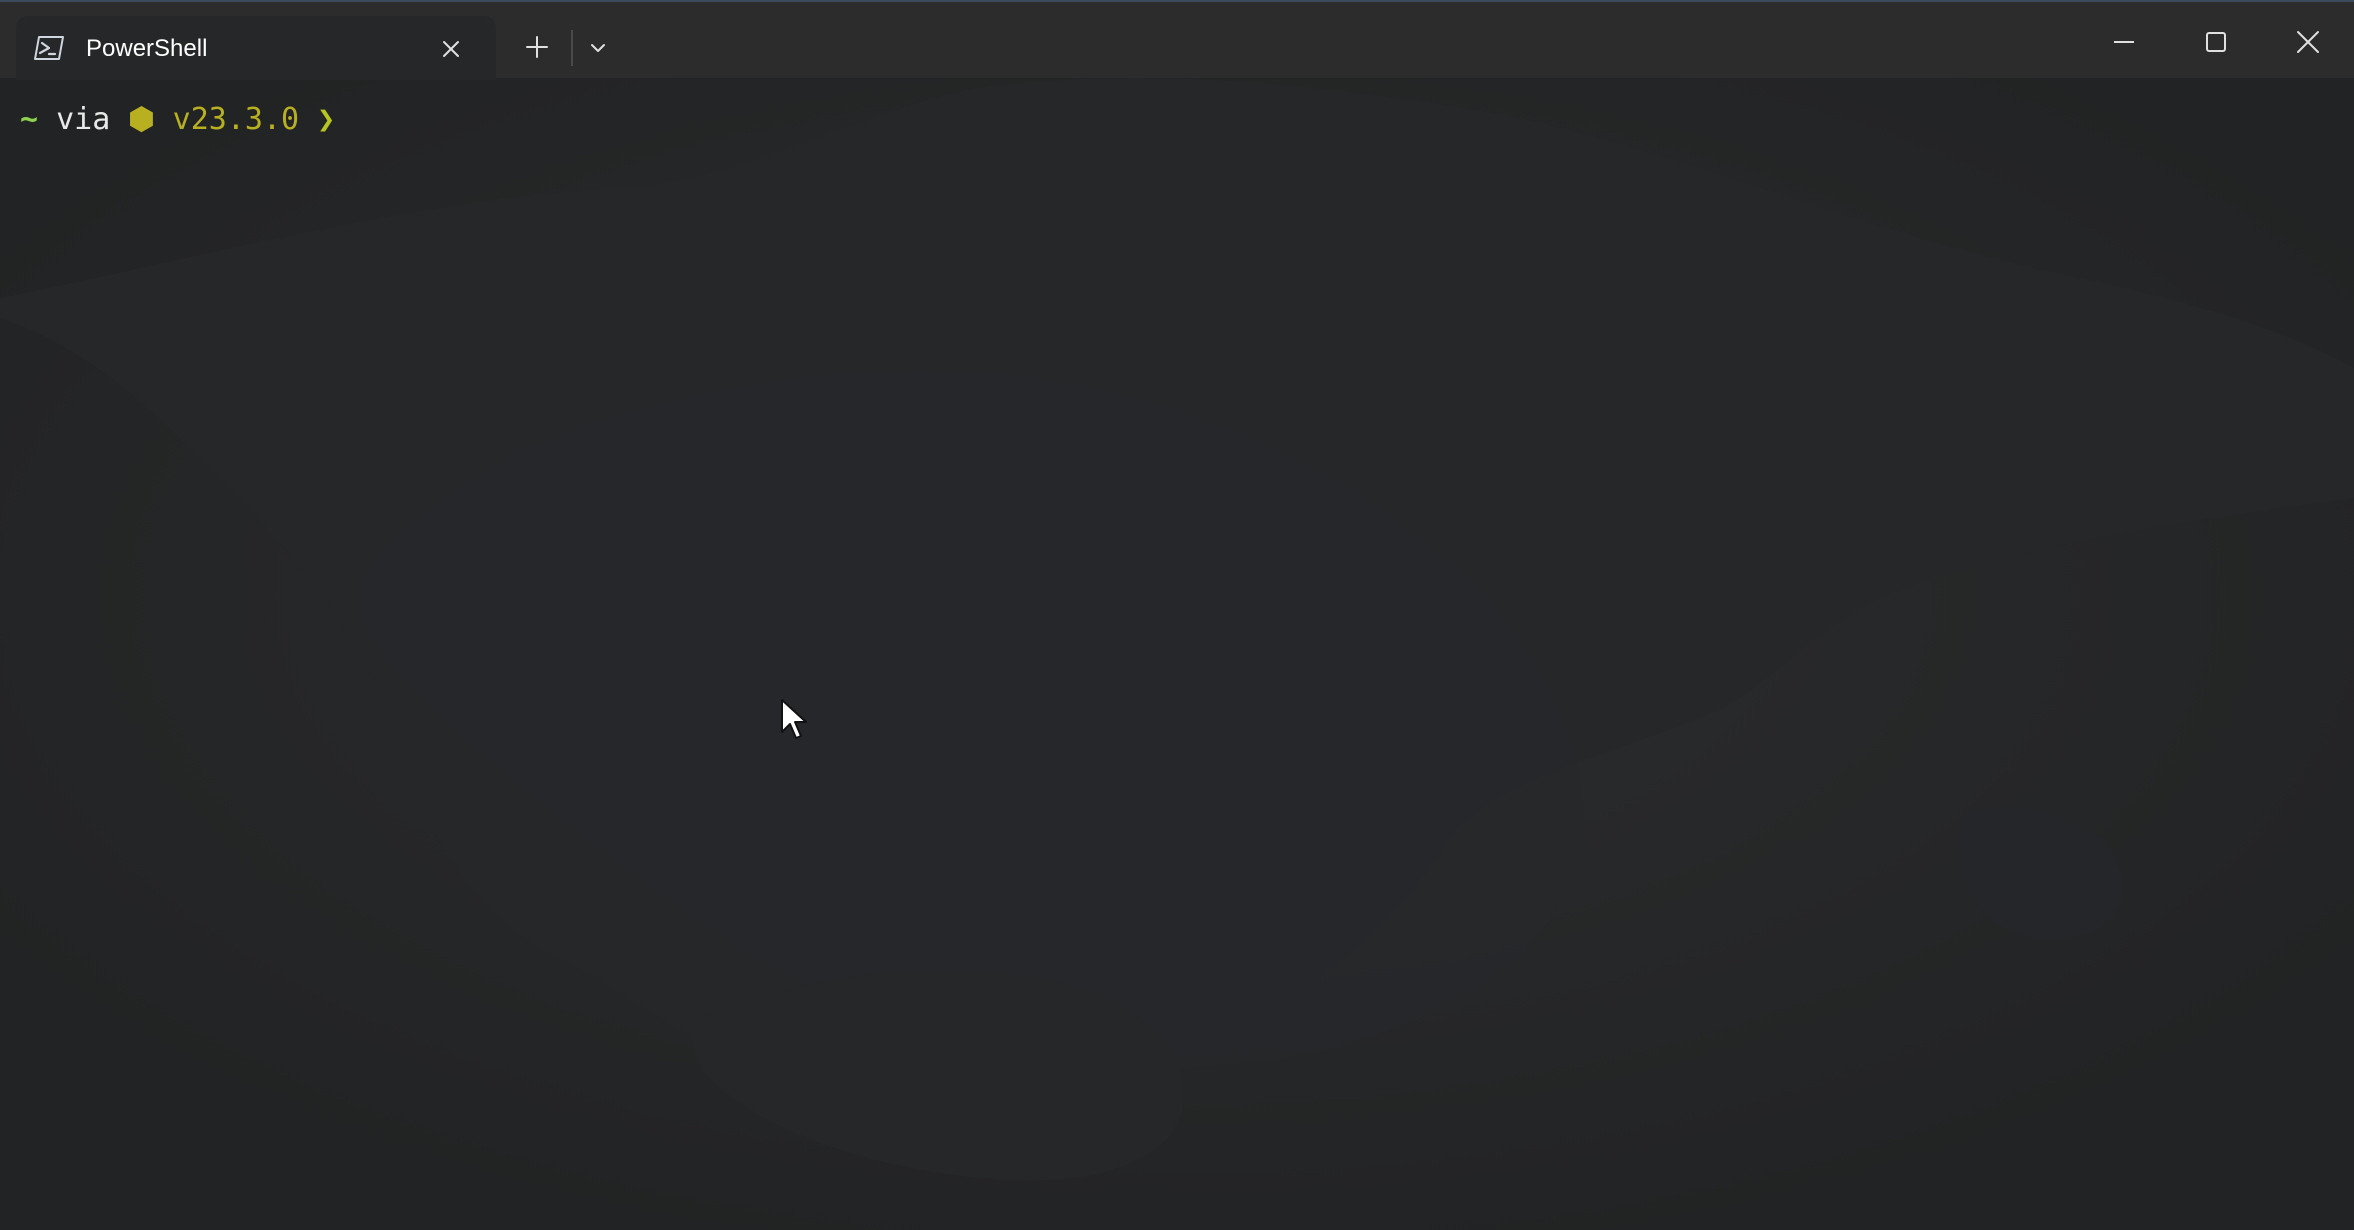  Describe the element at coordinates (2216, 42) in the screenshot. I see `maximize-icon` at that location.